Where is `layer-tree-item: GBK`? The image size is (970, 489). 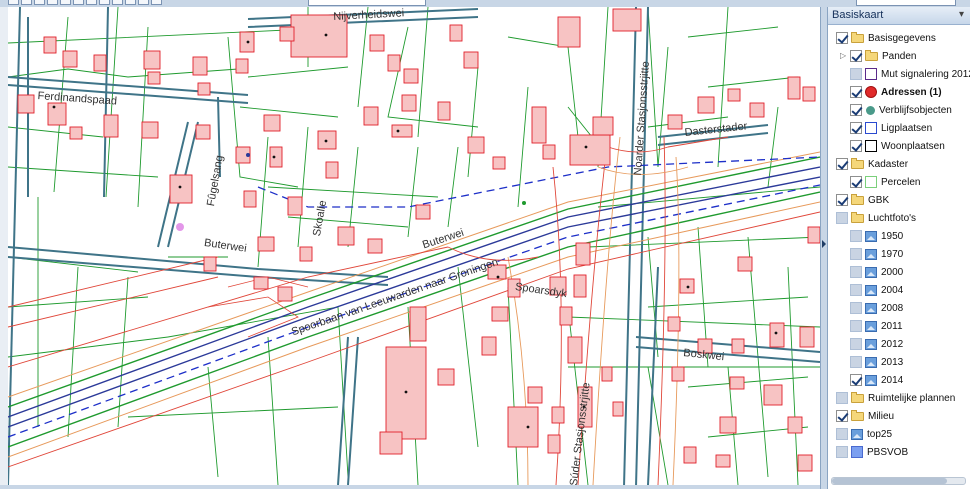 layer-tree-item: GBK is located at coordinates (899, 200).